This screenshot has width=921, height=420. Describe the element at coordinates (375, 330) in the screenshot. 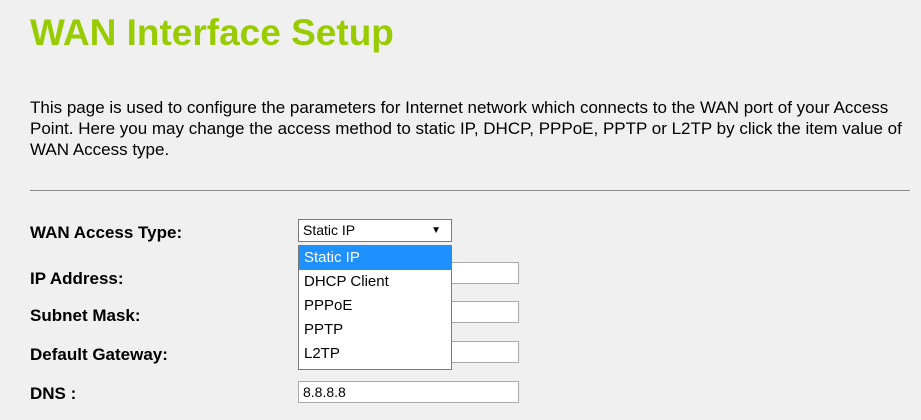

I see `dropdown-option-pptp: PPTP` at that location.